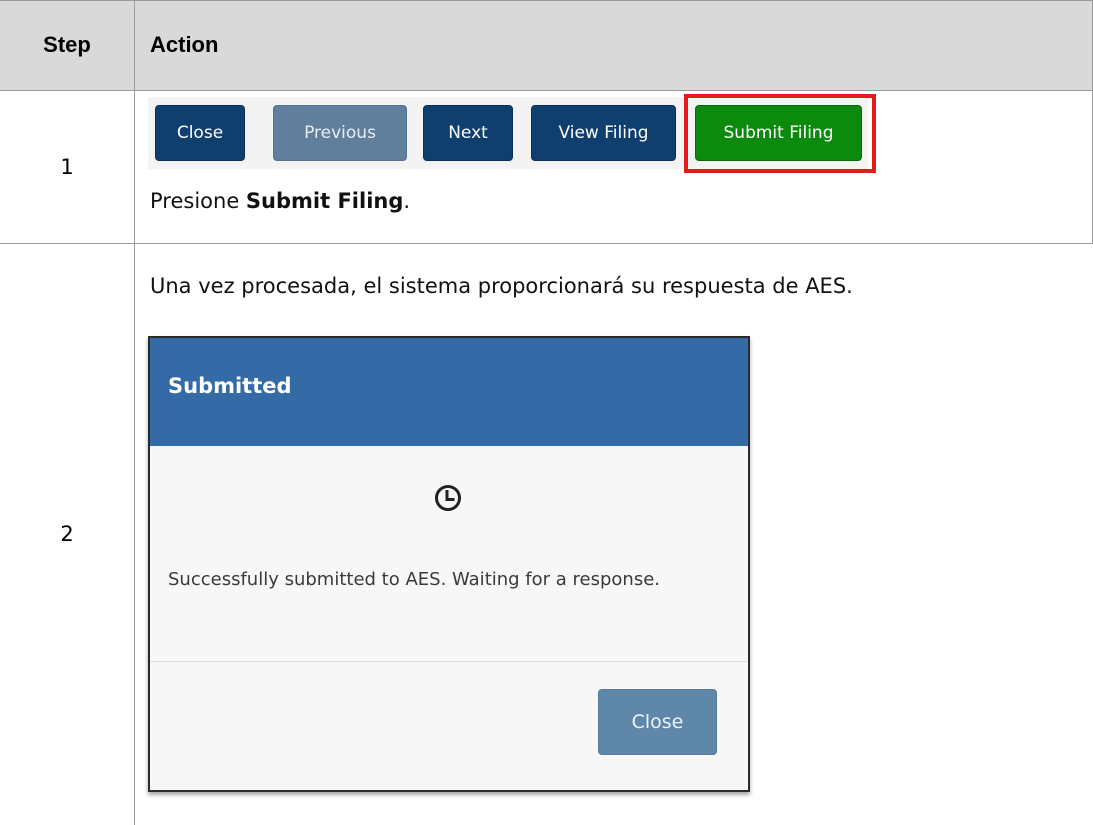 The height and width of the screenshot is (825, 1093). What do you see at coordinates (449, 661) in the screenshot?
I see `modal-footer-divider` at bounding box center [449, 661].